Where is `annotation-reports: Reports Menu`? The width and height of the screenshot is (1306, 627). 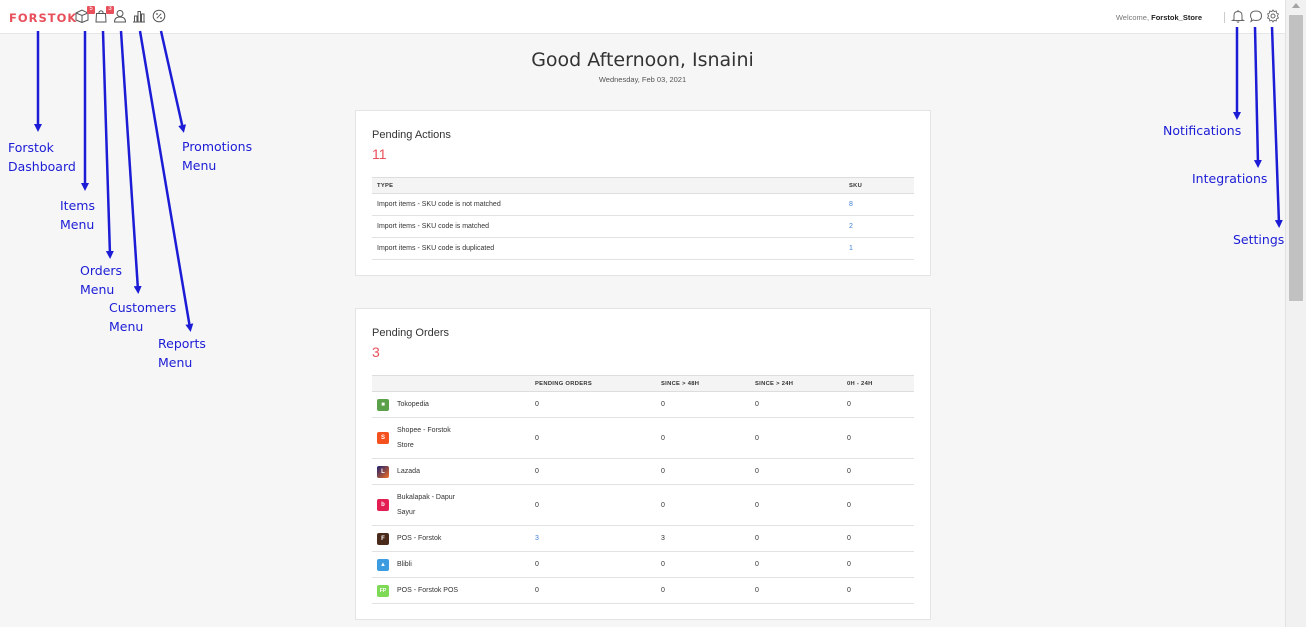 annotation-reports: Reports Menu is located at coordinates (182, 353).